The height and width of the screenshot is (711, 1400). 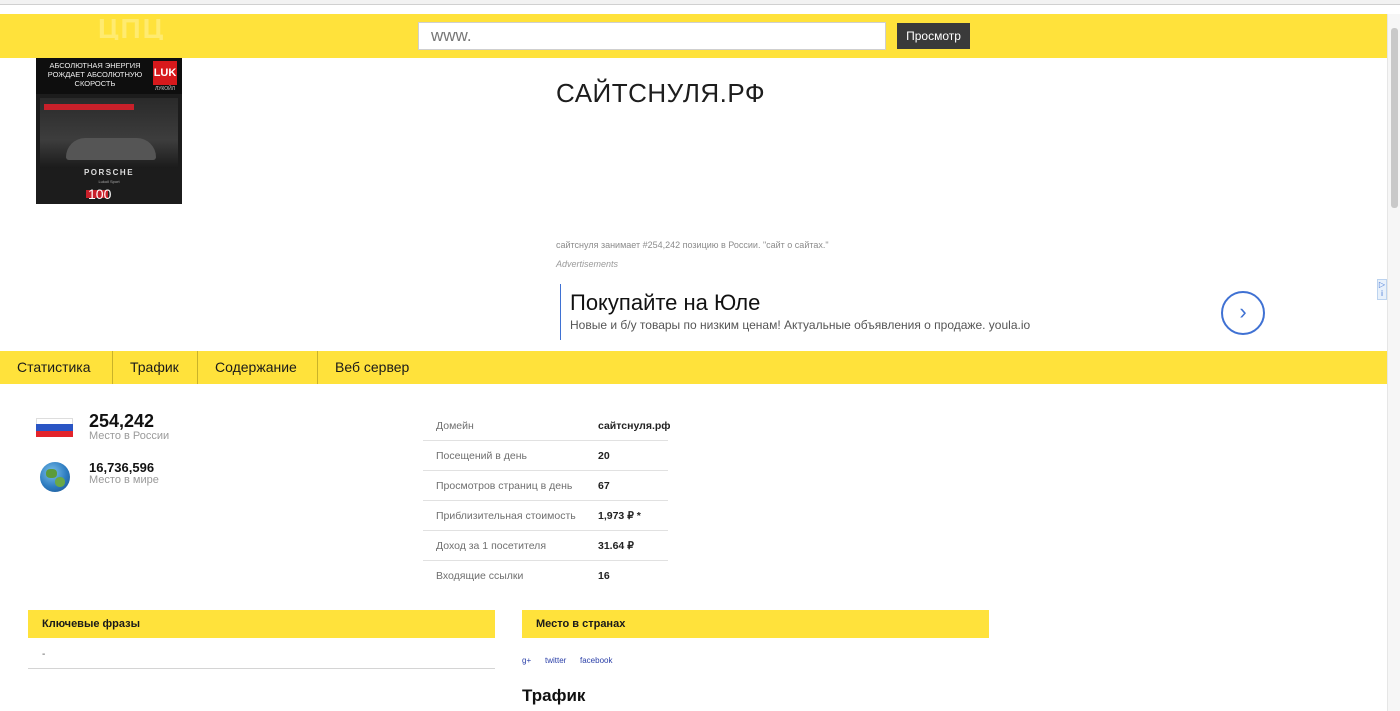 I want to click on table-row: Доход за 1 посетителя 31.64 ₽, so click(x=545, y=546).